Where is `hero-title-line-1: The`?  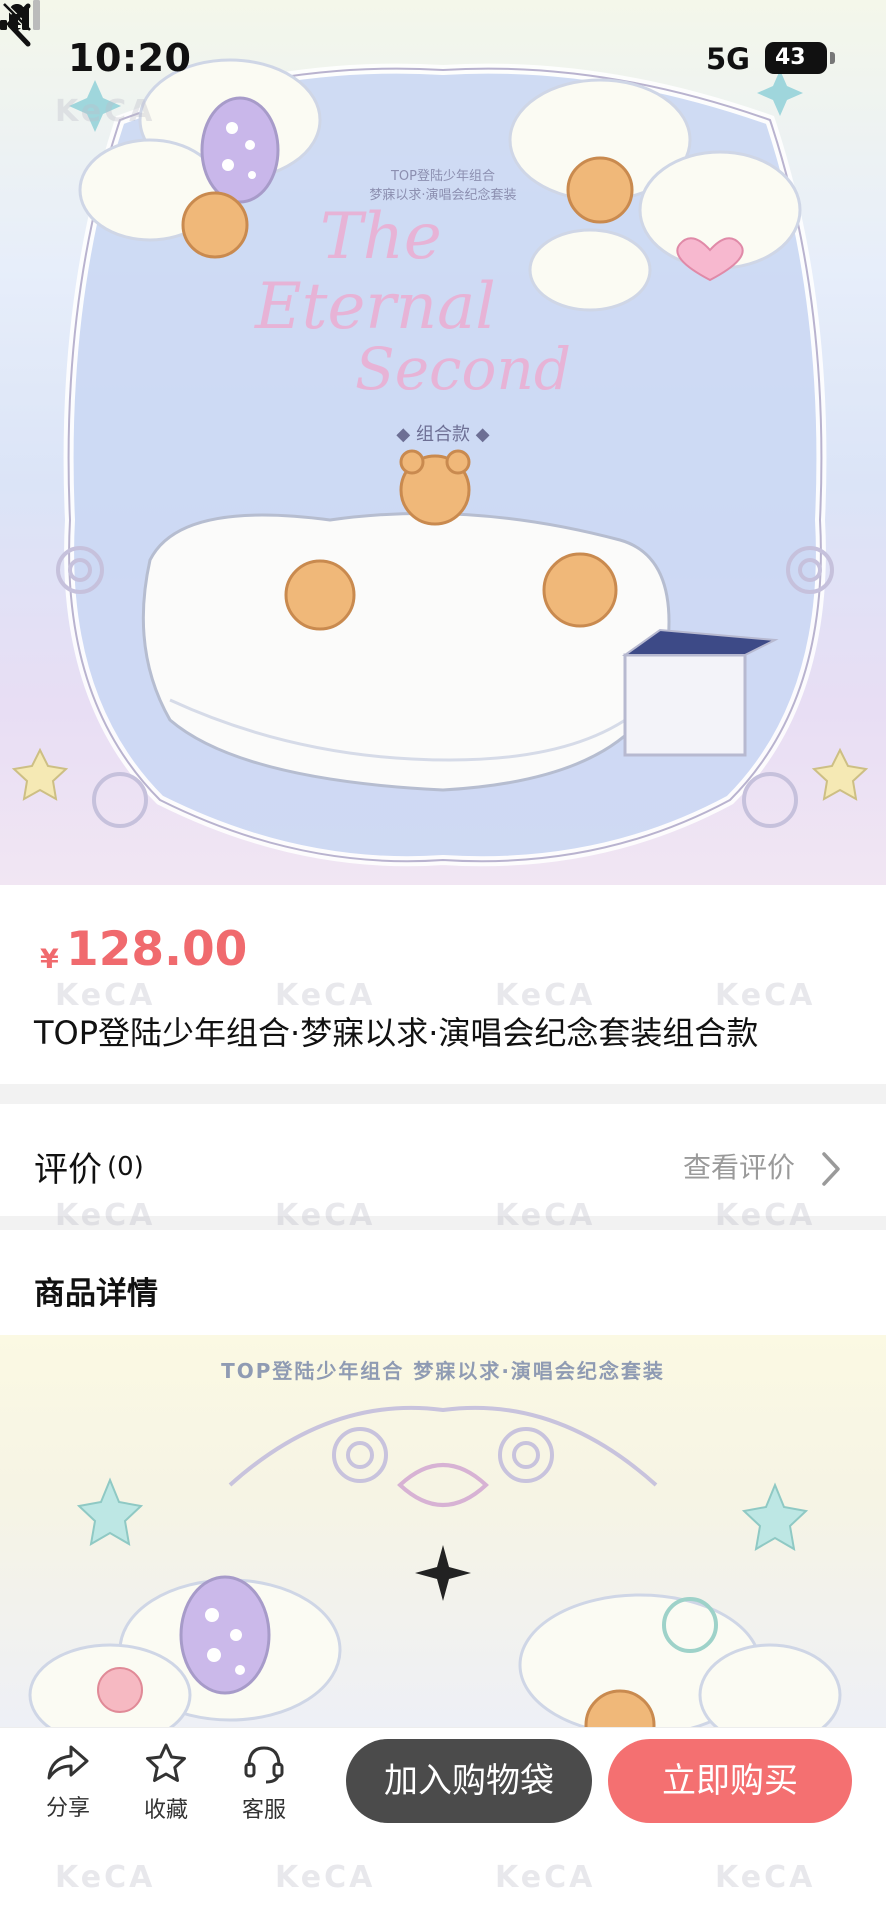 hero-title-line-1: The is located at coordinates (381, 237).